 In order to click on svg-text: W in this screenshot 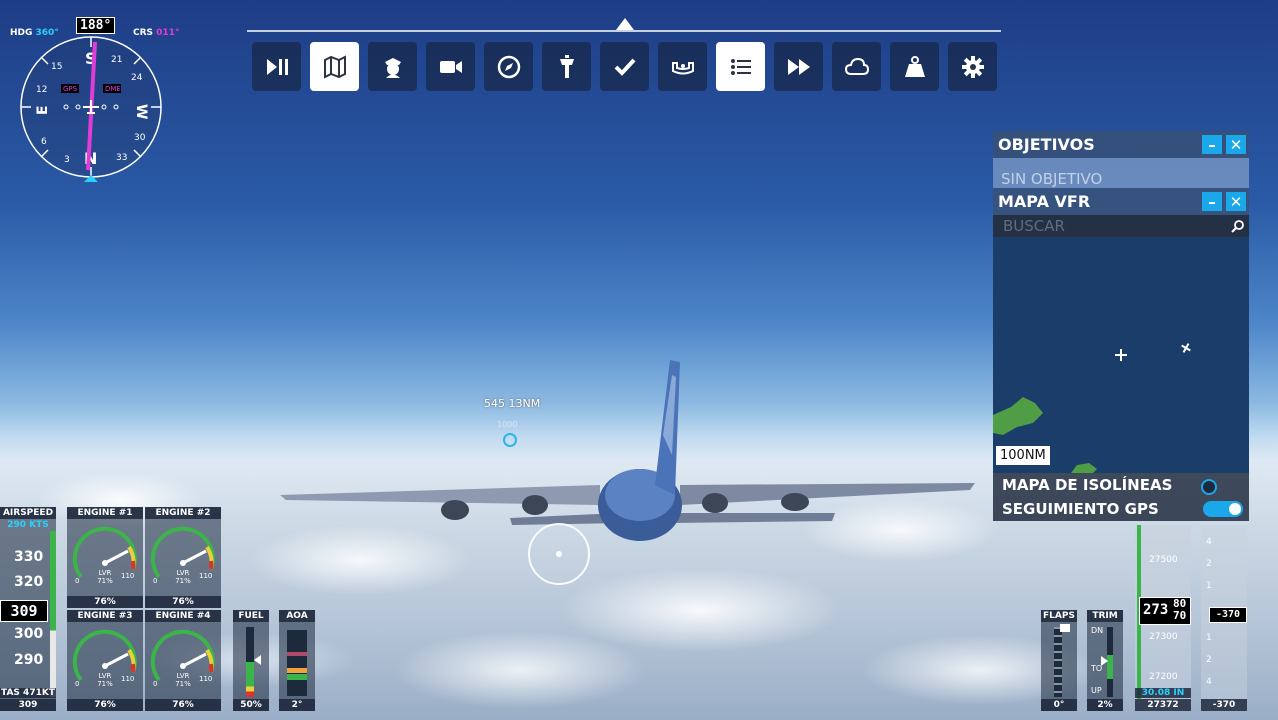, I will do `click(141, 111)`.